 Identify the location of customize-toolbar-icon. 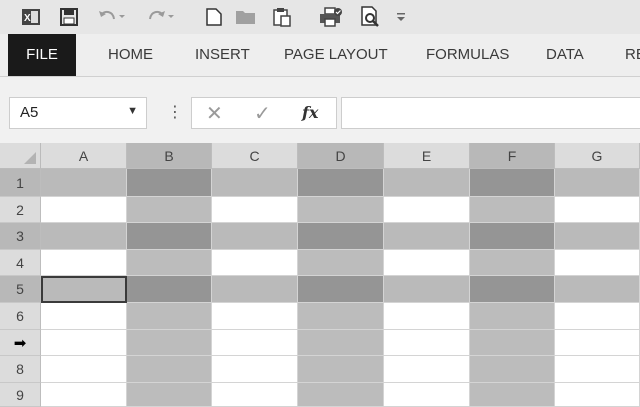
(401, 17).